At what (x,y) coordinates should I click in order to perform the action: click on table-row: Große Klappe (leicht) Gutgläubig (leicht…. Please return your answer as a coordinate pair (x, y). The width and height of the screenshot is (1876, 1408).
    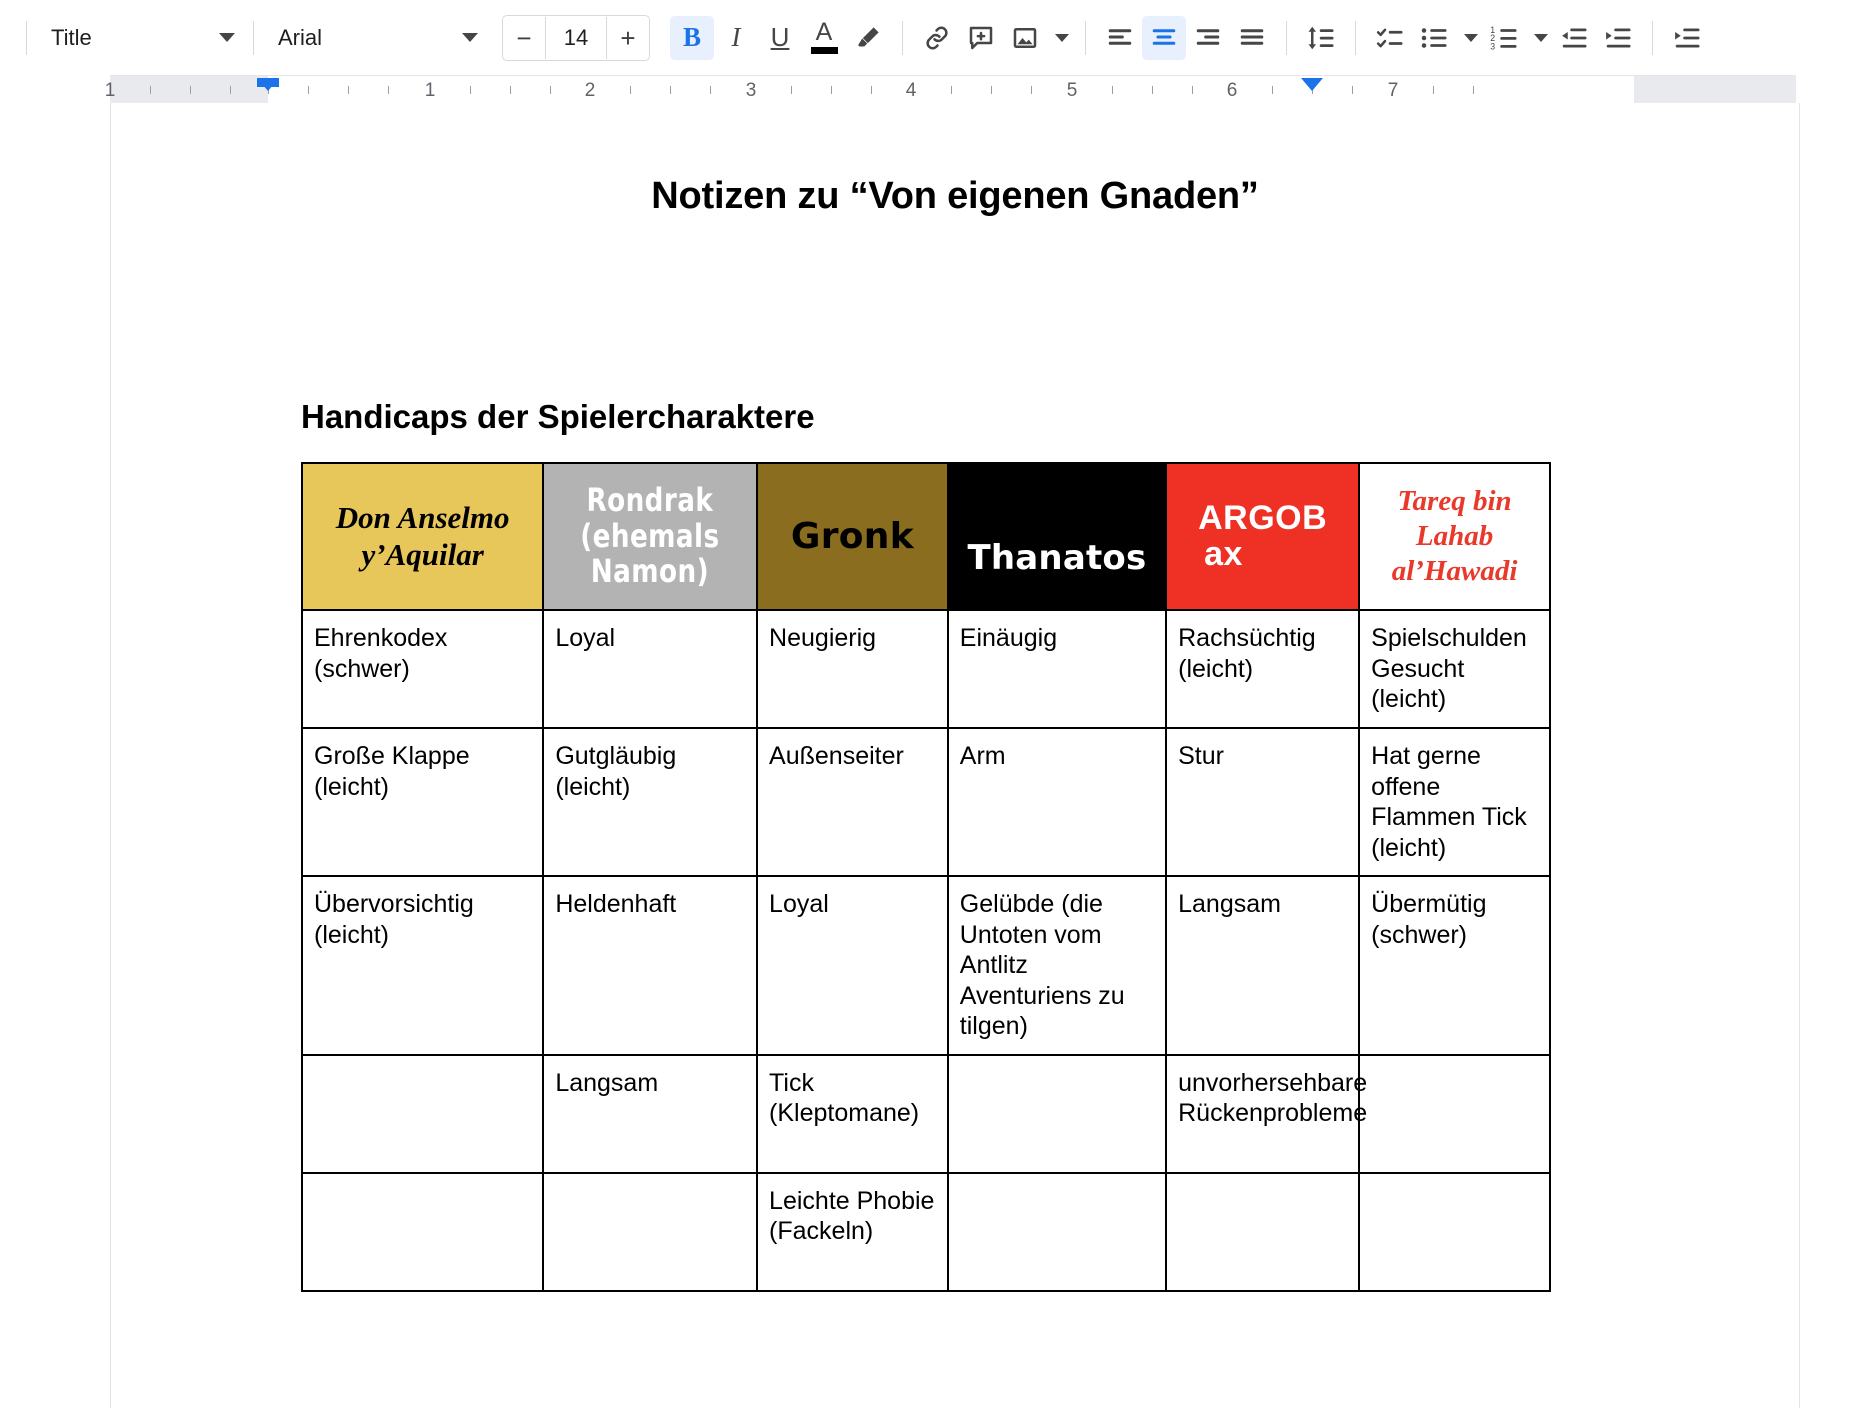
    Looking at the image, I should click on (925, 802).